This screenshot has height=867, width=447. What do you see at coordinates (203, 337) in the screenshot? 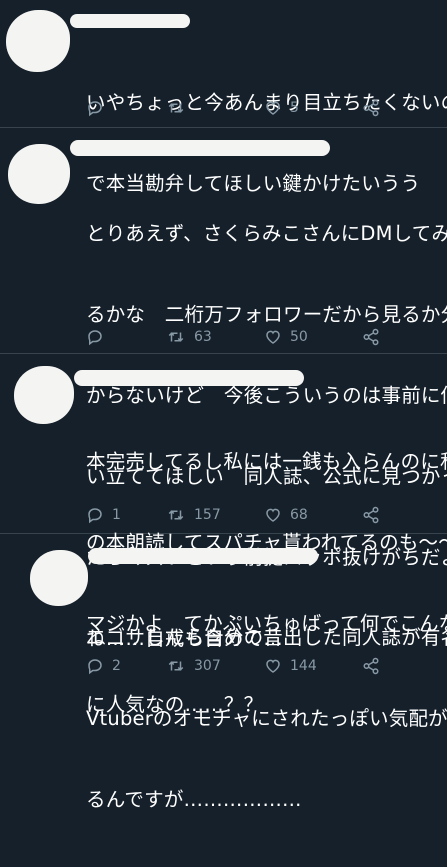
I see `retweet-count: 63` at bounding box center [203, 337].